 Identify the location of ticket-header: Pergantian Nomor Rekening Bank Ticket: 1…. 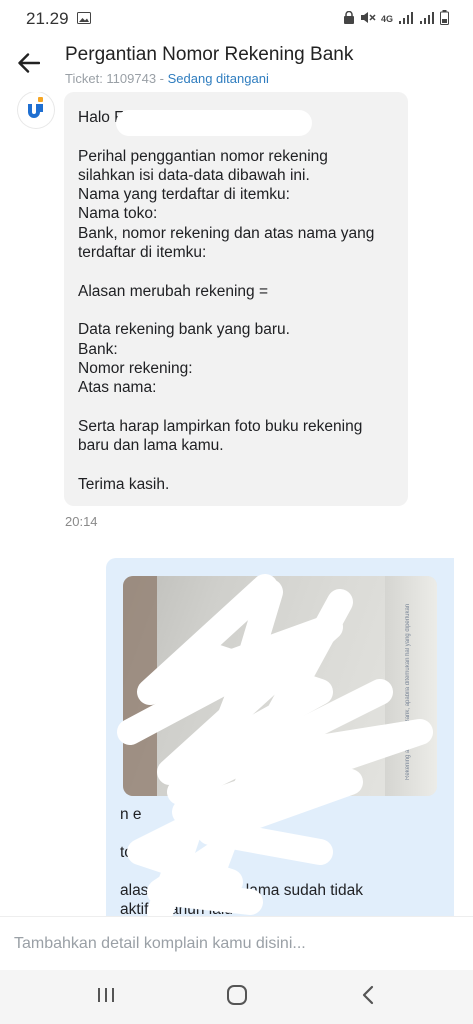
(236, 66).